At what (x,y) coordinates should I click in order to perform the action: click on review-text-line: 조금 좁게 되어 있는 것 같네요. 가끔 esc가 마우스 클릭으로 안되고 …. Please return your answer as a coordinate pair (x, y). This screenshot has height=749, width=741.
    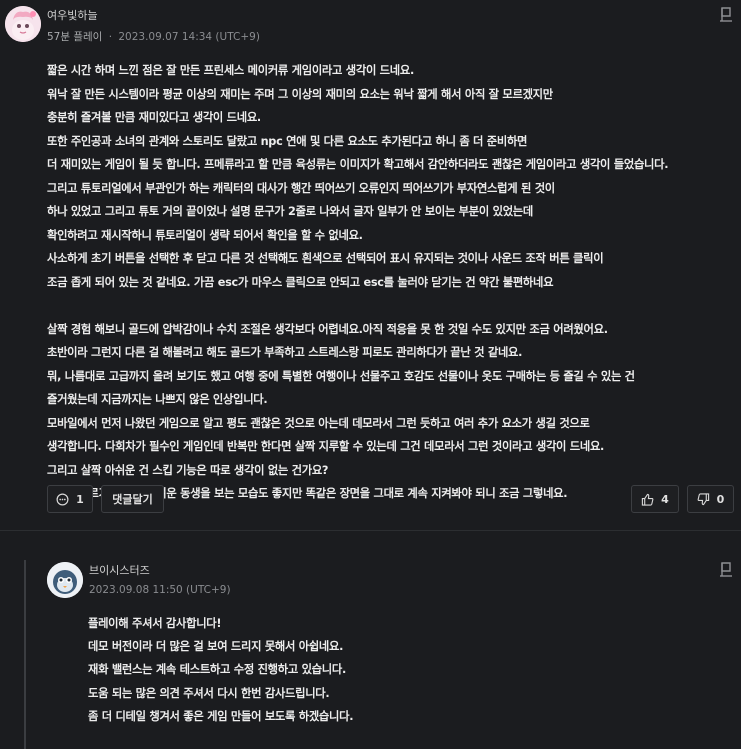
    Looking at the image, I should click on (300, 282).